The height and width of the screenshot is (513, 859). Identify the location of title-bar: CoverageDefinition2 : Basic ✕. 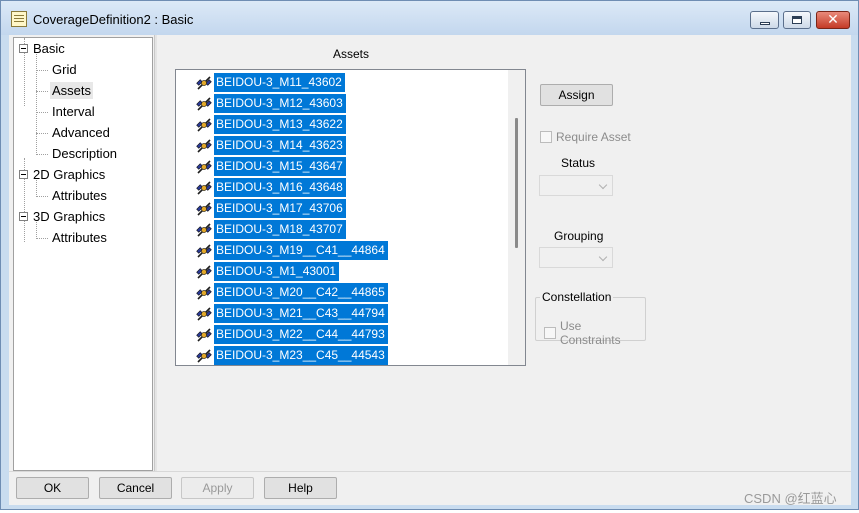
(429, 18).